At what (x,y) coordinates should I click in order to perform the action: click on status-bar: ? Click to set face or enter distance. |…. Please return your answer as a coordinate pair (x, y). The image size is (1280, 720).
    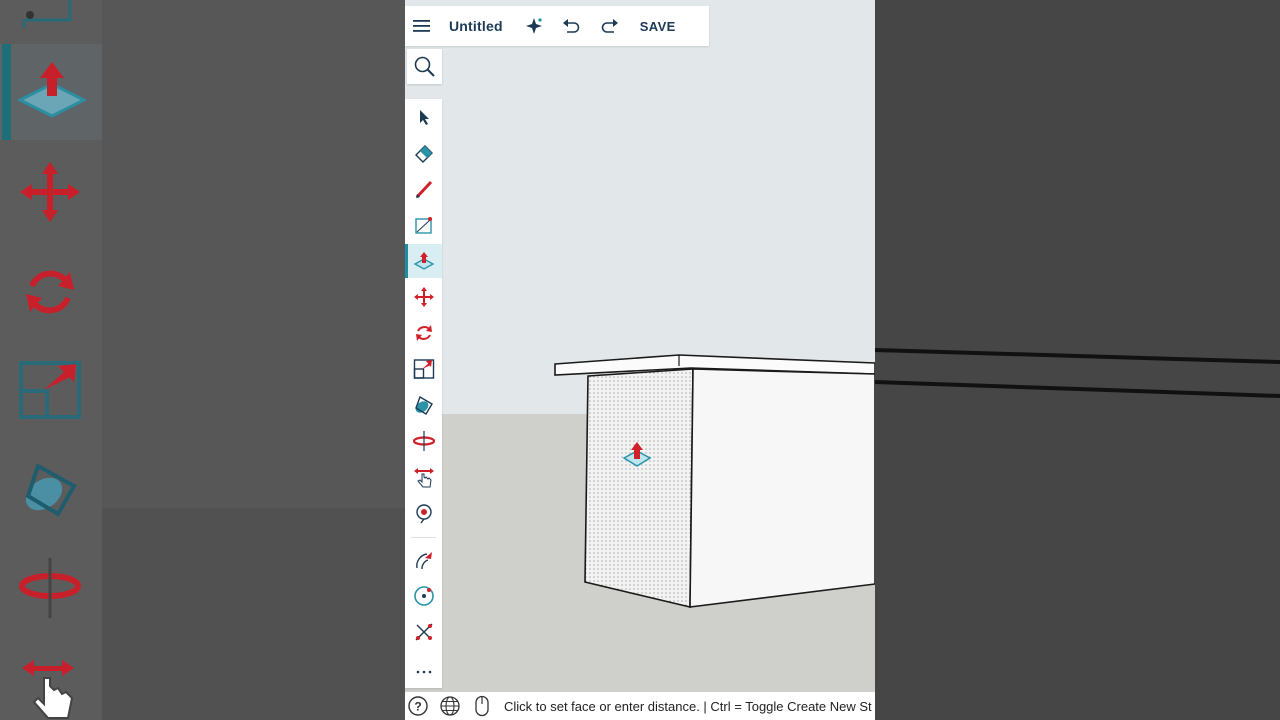
    Looking at the image, I should click on (640, 706).